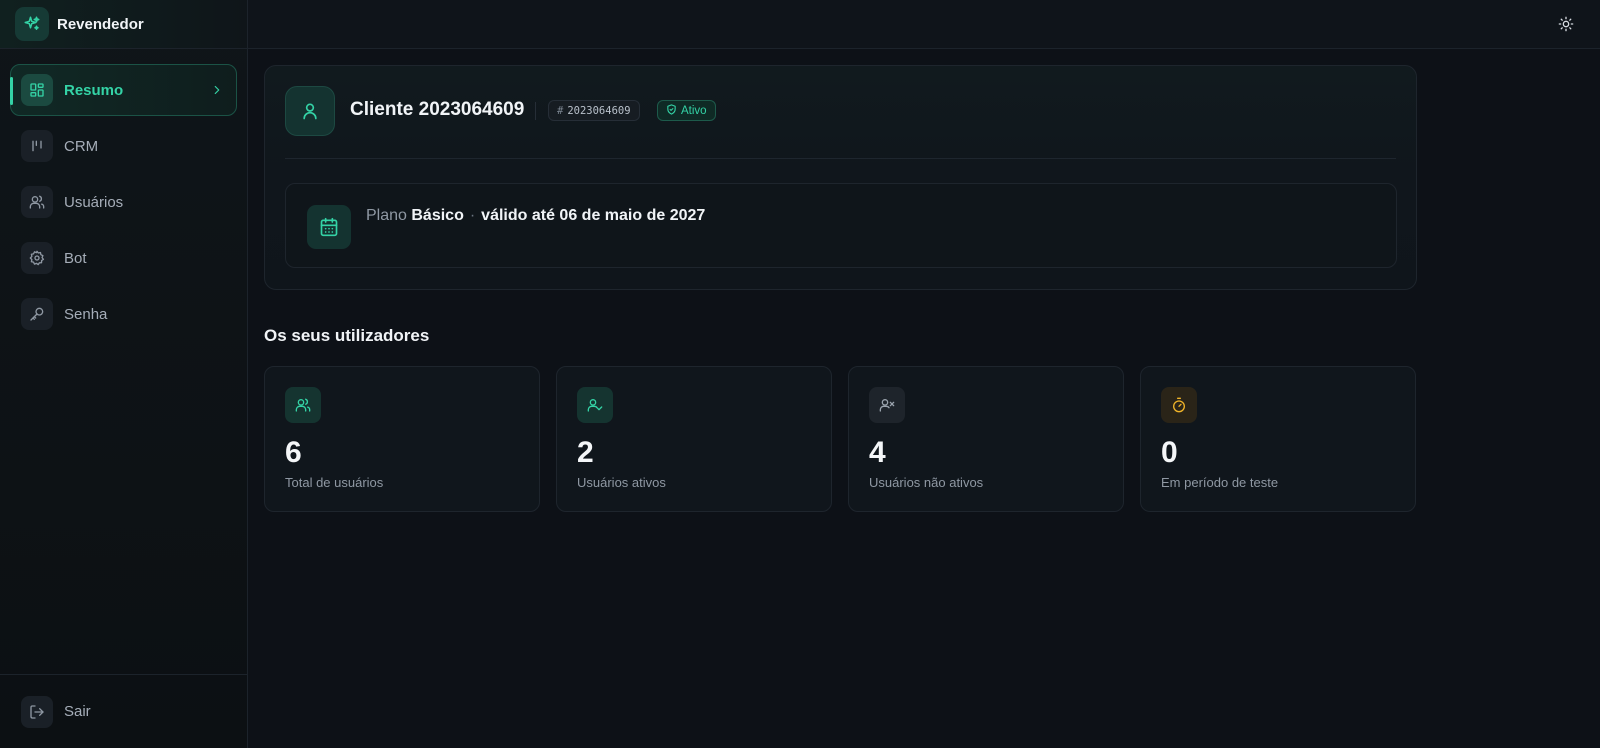  Describe the element at coordinates (694, 439) in the screenshot. I see `stat-card-active-users: 2 Usuários ativos` at that location.